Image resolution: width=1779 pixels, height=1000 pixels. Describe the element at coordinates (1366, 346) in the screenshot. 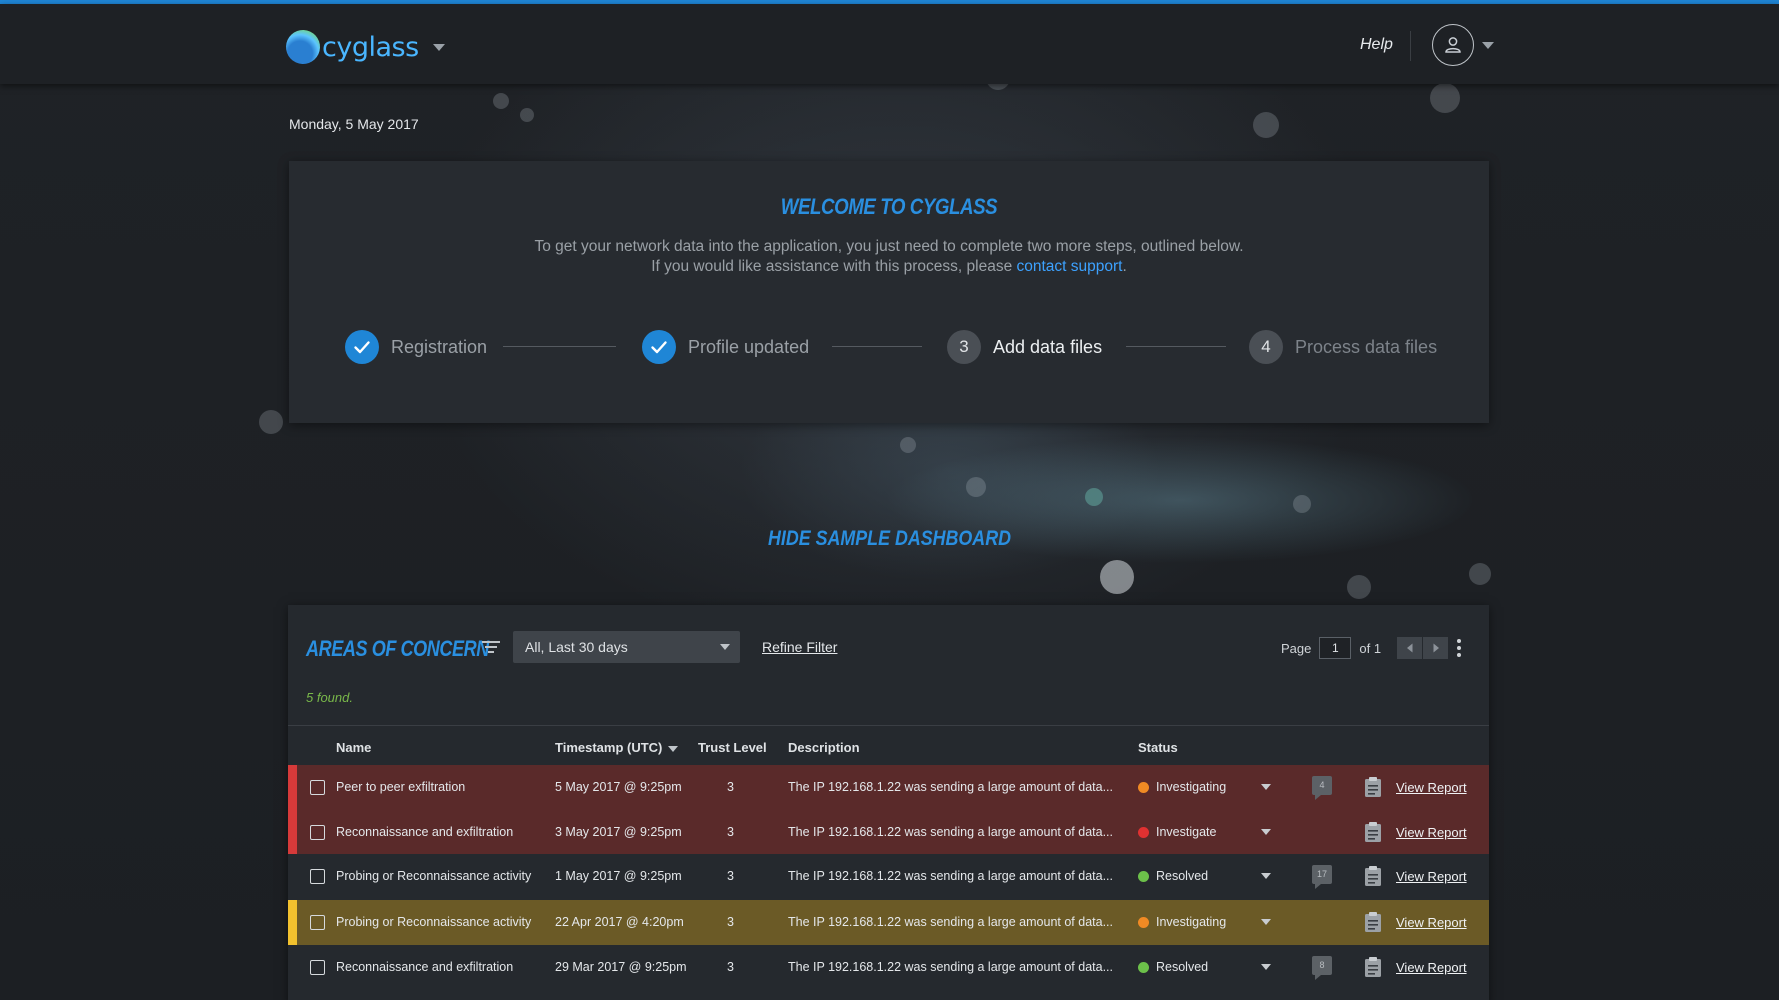

I see `step-label: Process data files` at that location.